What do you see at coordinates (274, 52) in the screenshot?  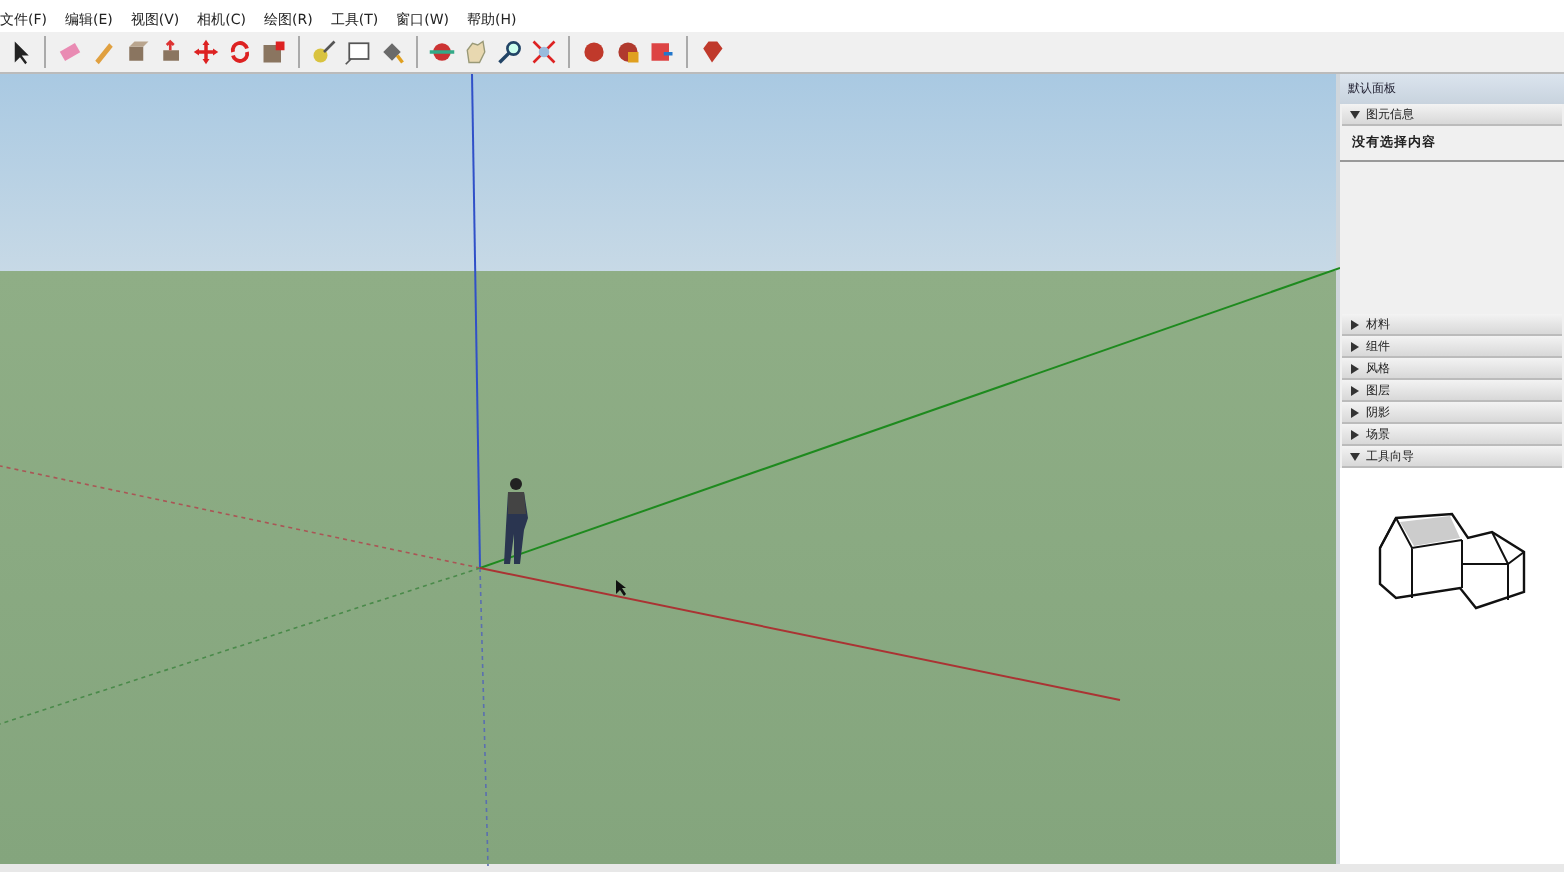 I see `scale-box-icon` at bounding box center [274, 52].